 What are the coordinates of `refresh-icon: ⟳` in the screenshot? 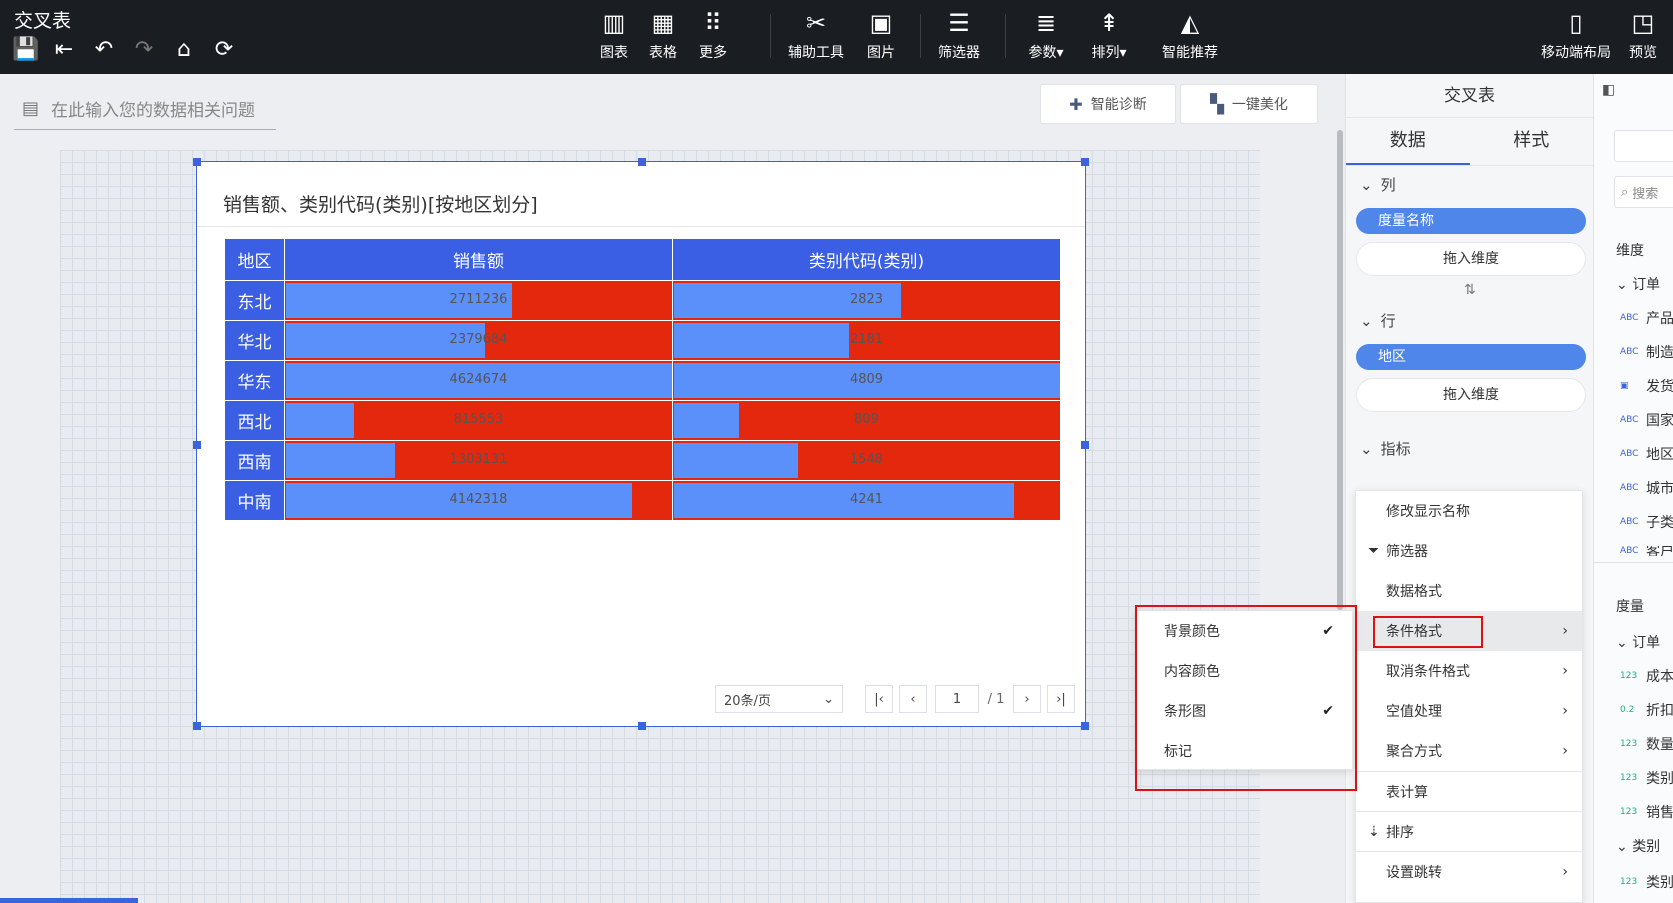 It's located at (224, 50).